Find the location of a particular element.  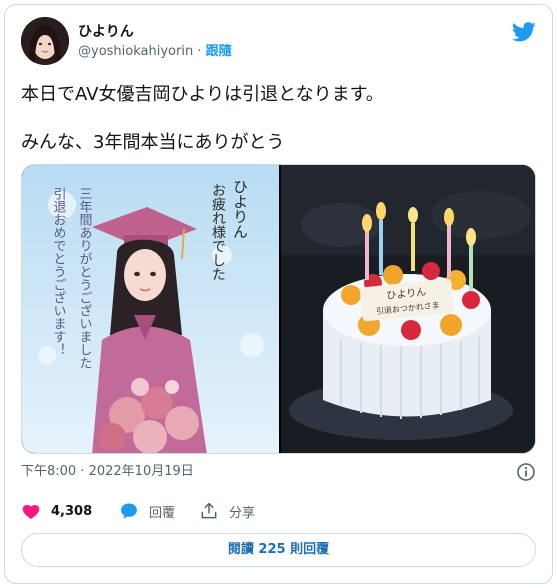

svg-text: 引退おめでとうございます！ is located at coordinates (59, 271).